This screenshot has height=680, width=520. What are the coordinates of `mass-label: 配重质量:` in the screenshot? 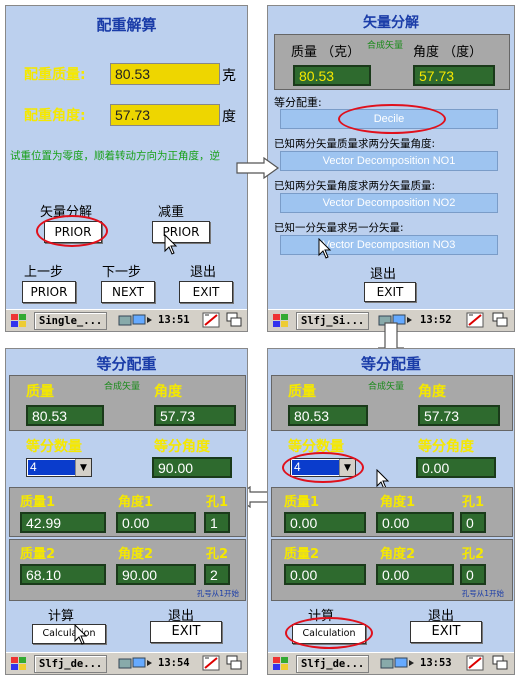 It's located at (55, 75).